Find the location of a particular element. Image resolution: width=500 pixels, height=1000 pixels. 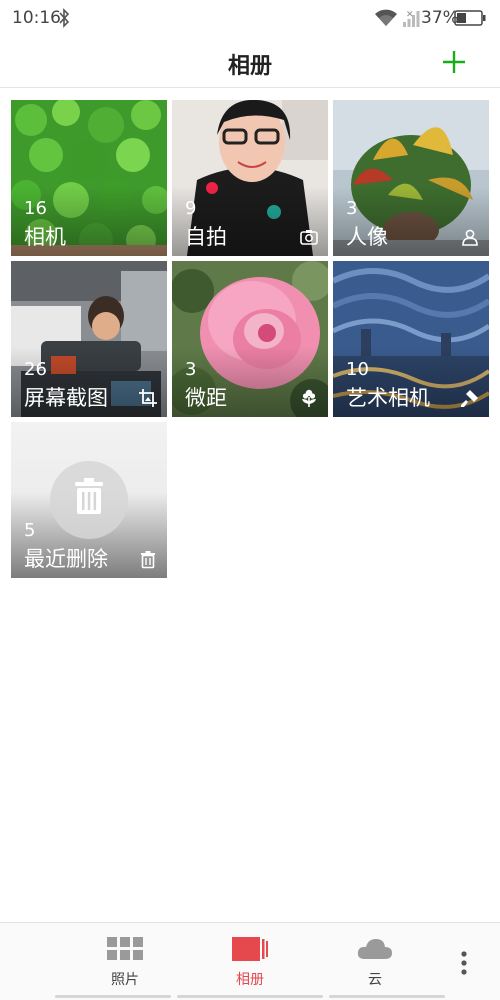

signal-icon: ✕ is located at coordinates (411, 18).